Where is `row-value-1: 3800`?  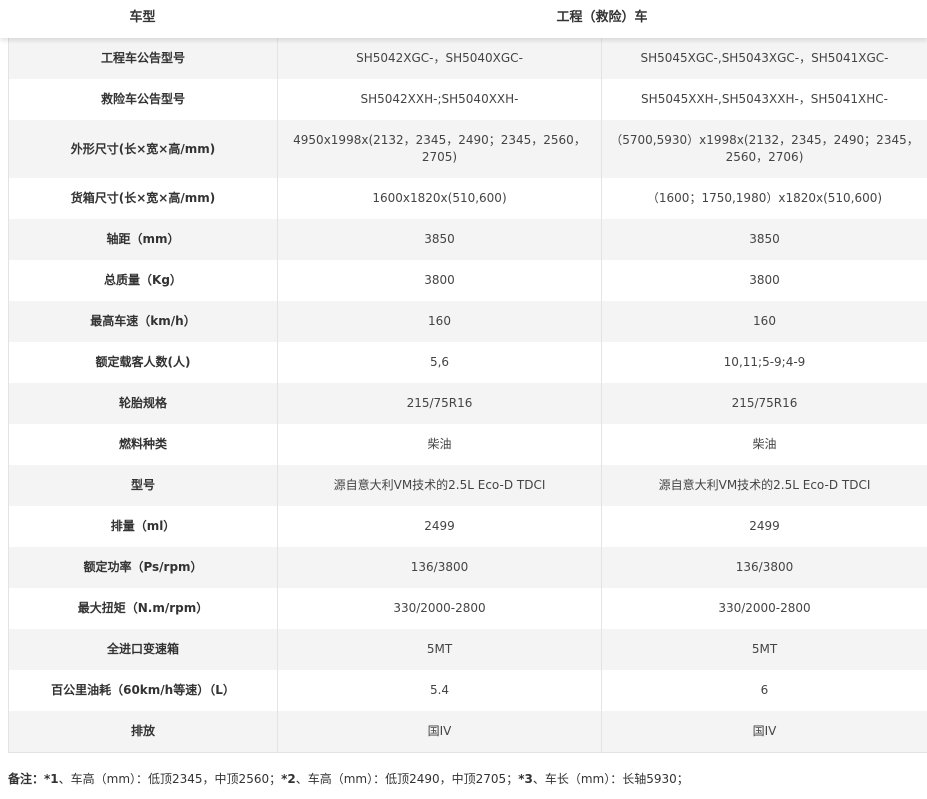
row-value-1: 3800 is located at coordinates (439, 280).